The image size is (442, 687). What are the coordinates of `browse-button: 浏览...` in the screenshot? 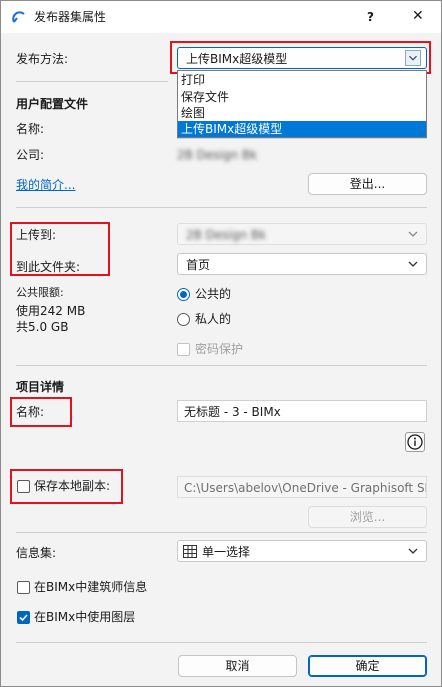 It's located at (367, 517).